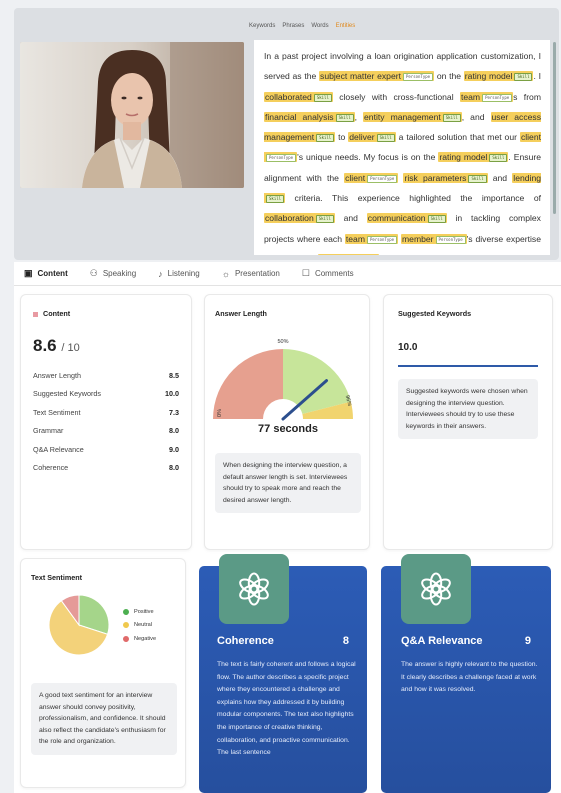 The width and height of the screenshot is (561, 793). Describe the element at coordinates (406, 218) in the screenshot. I see `entity-highlight: communication Skill` at that location.